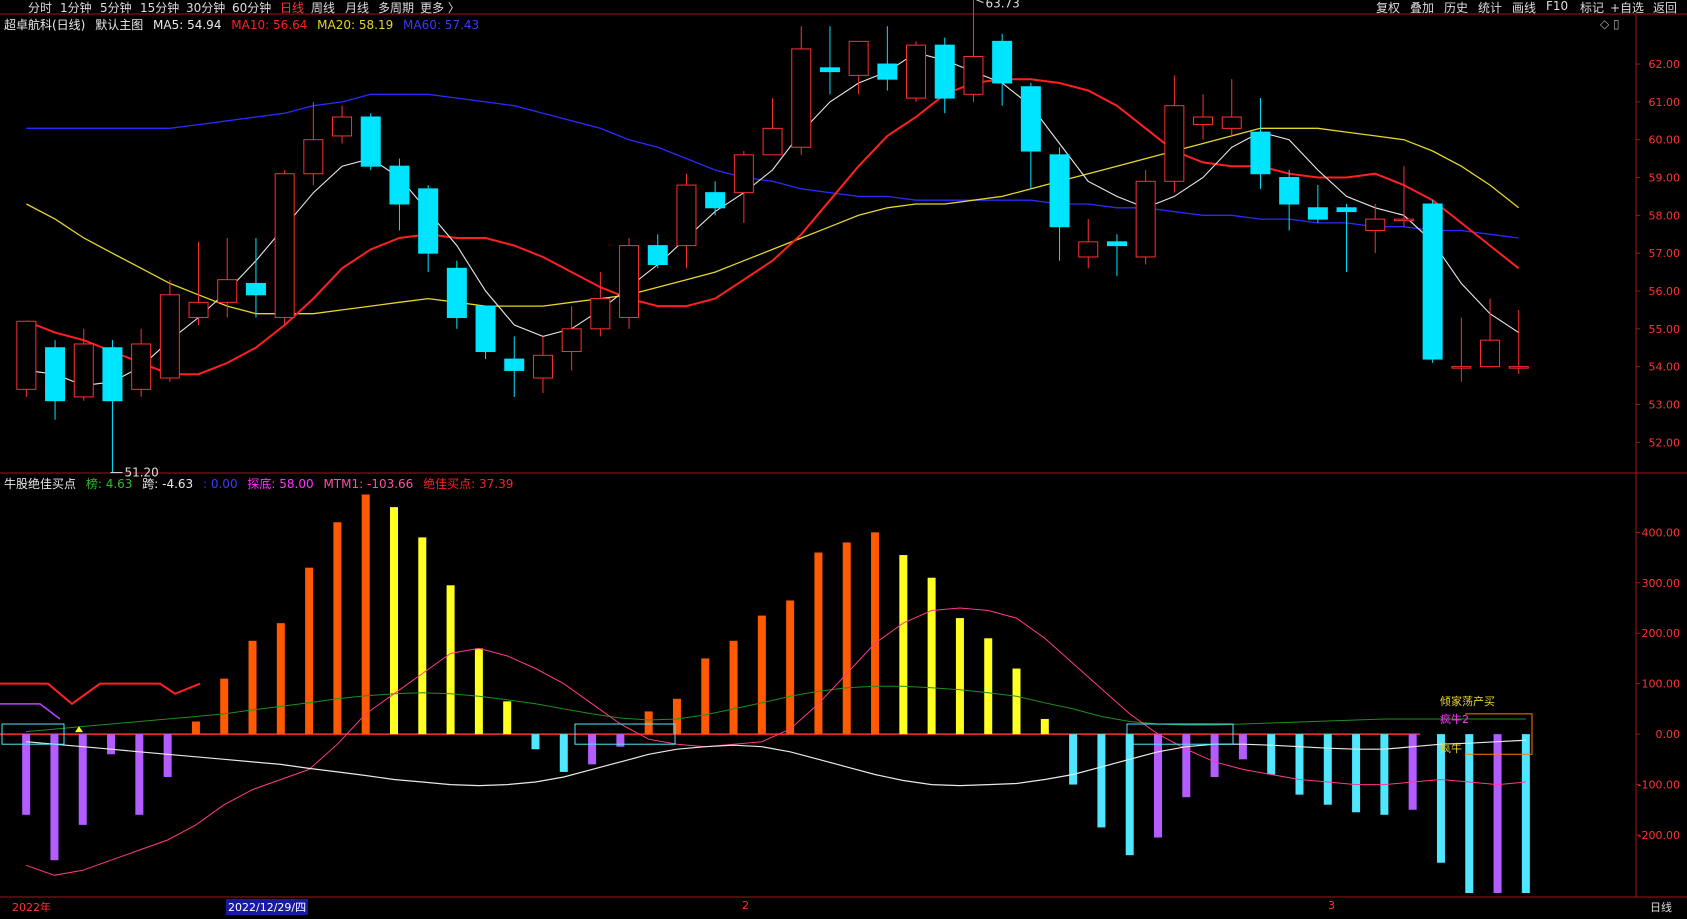 The width and height of the screenshot is (1687, 919). I want to click on low-annotation: 51.20, so click(141, 473).